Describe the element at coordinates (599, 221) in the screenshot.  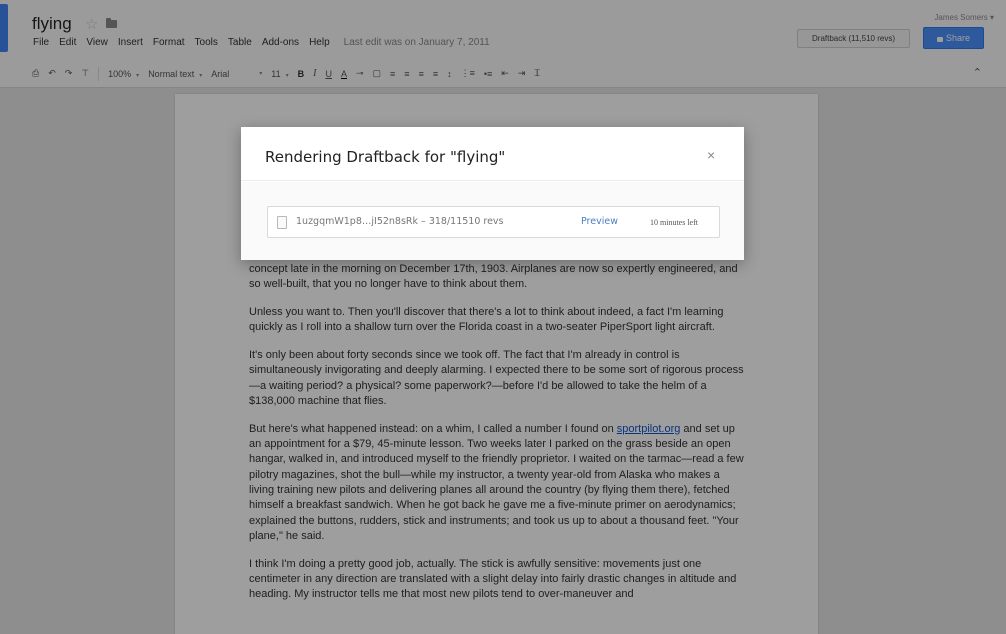
I see `preview-link: Preview` at that location.